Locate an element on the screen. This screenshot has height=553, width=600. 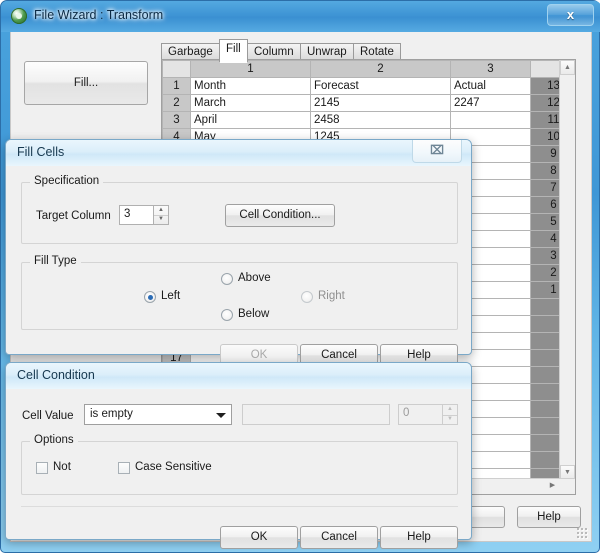
tab-label: Rotate is located at coordinates (377, 52).